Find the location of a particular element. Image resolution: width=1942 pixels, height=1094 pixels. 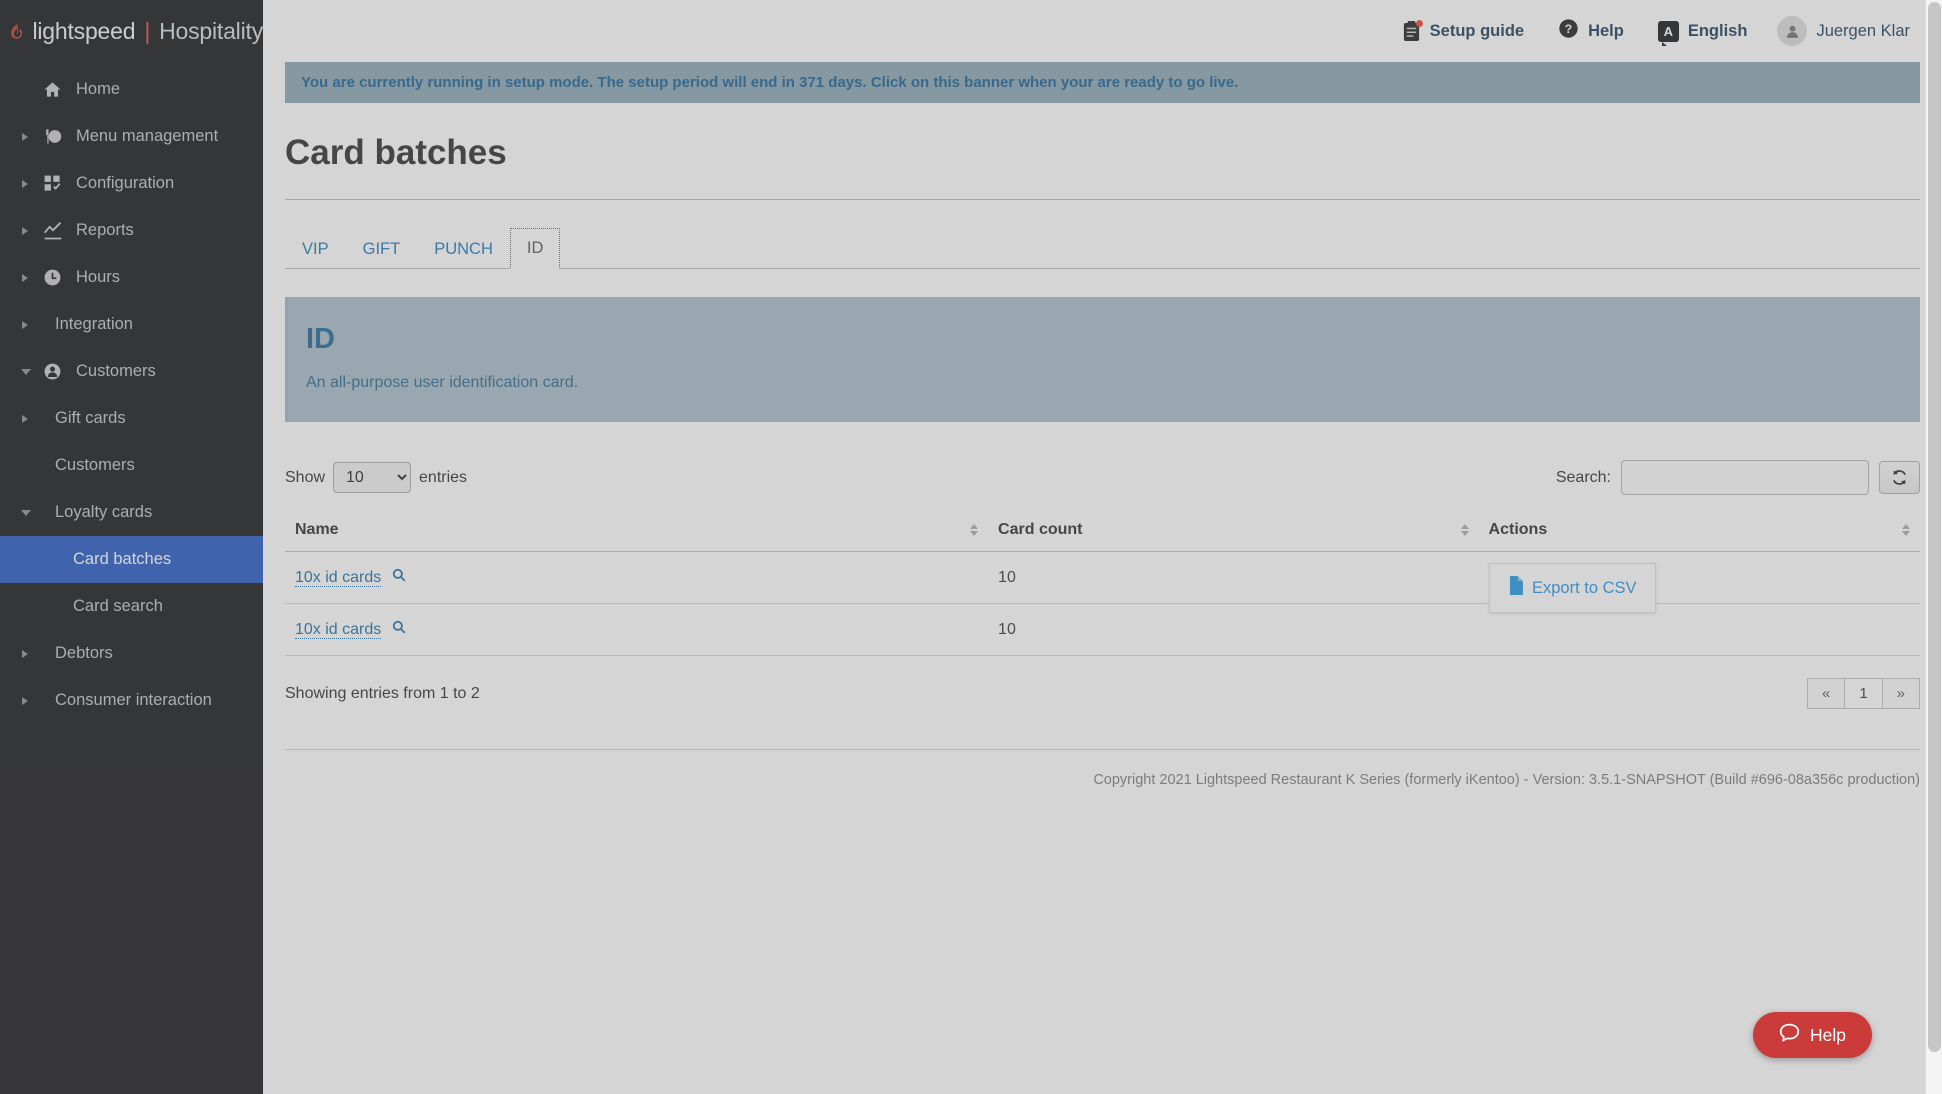

table-head: Name Card count Actions is located at coordinates (1102, 530).